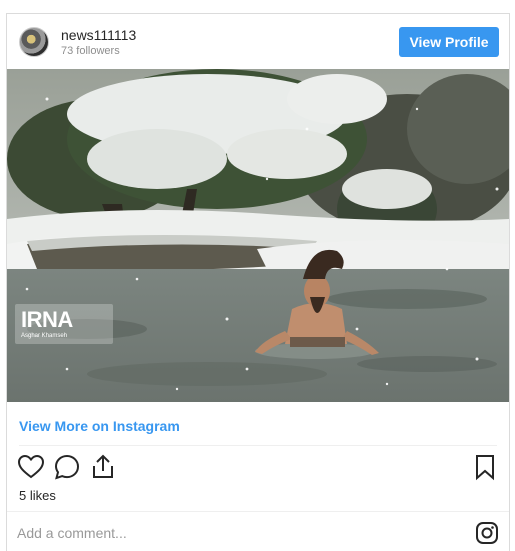 The width and height of the screenshot is (515, 551). What do you see at coordinates (47, 319) in the screenshot?
I see `watermark-text: IRNA` at bounding box center [47, 319].